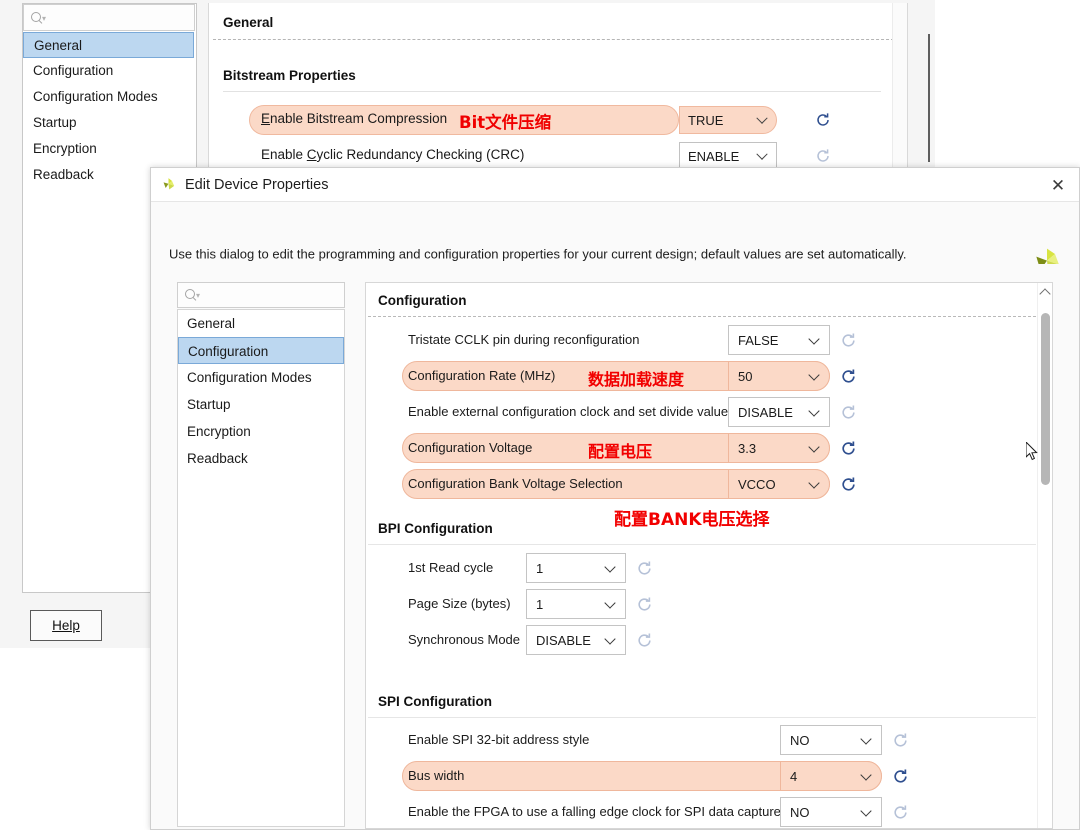 The height and width of the screenshot is (830, 1080). I want to click on property-label: Tristate CCLK pin during reconfiguration, so click(524, 339).